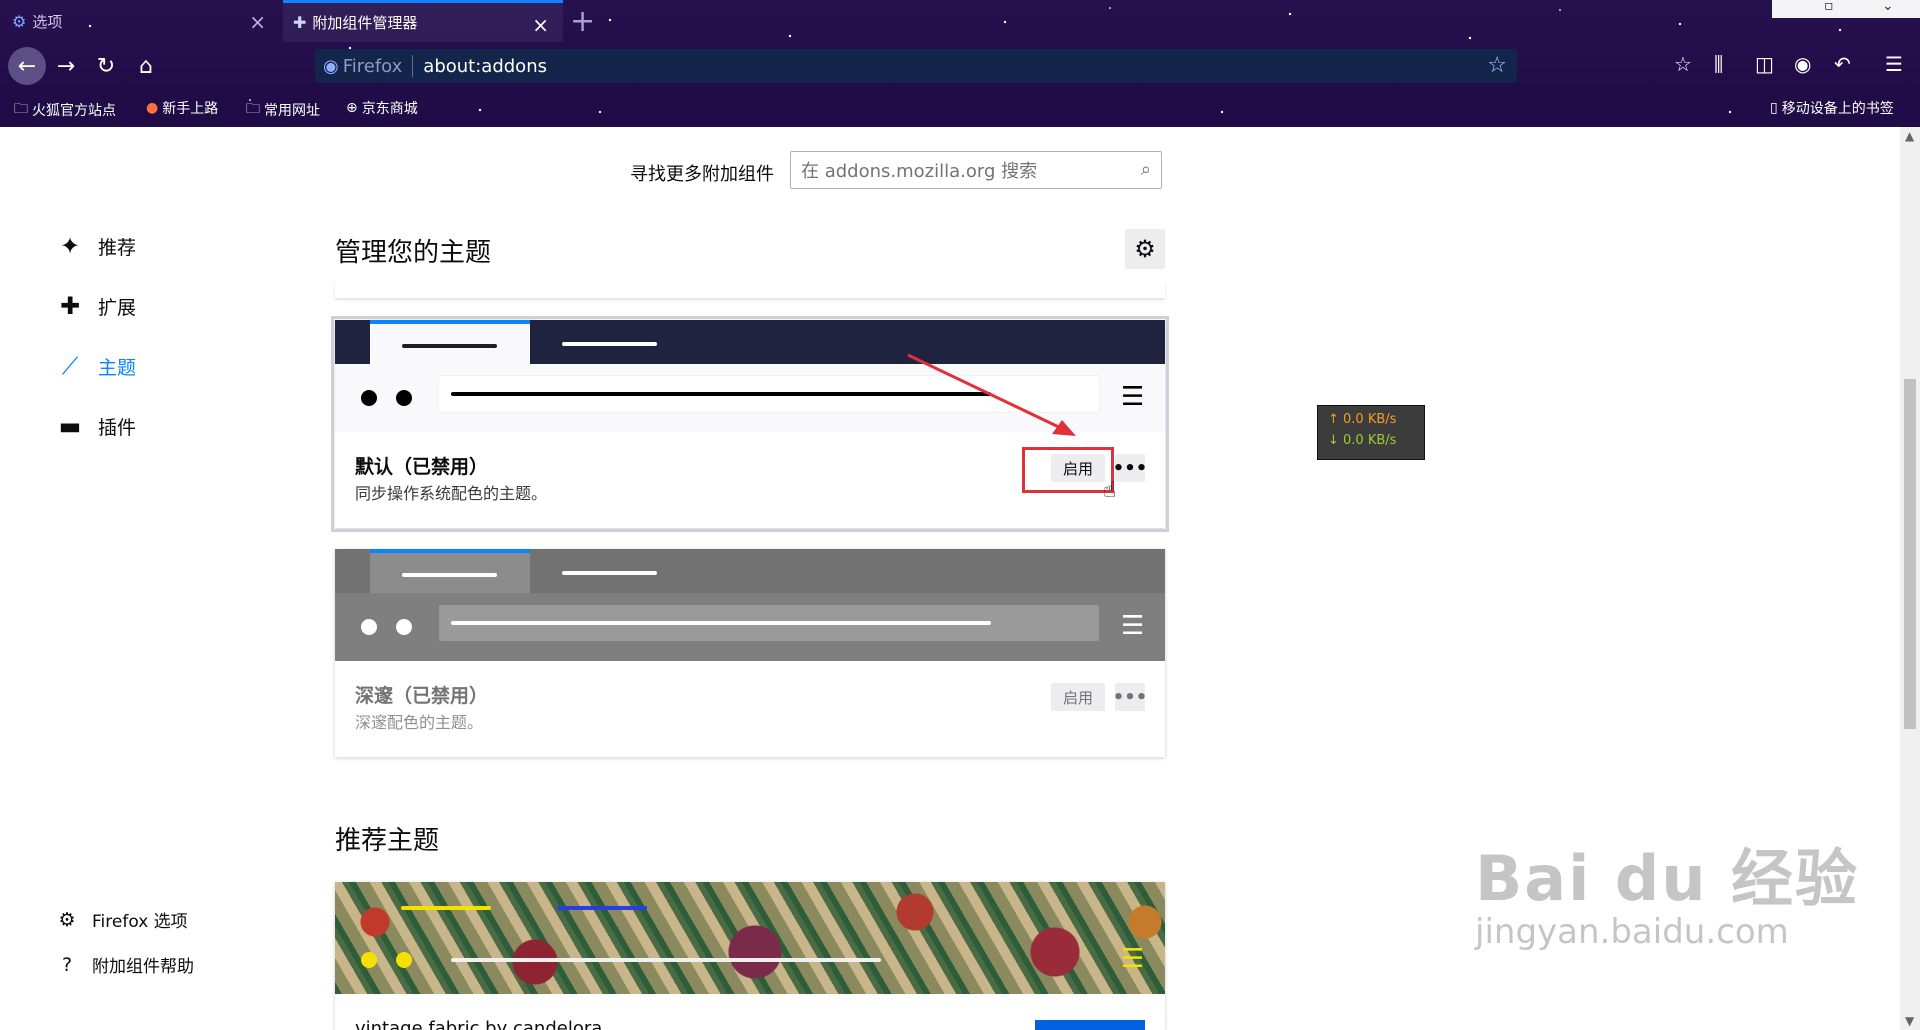 This screenshot has height=1030, width=1920. Describe the element at coordinates (423, 21) in the screenshot. I see `tab-addons: ✚ 附加组件管理器 ×` at that location.